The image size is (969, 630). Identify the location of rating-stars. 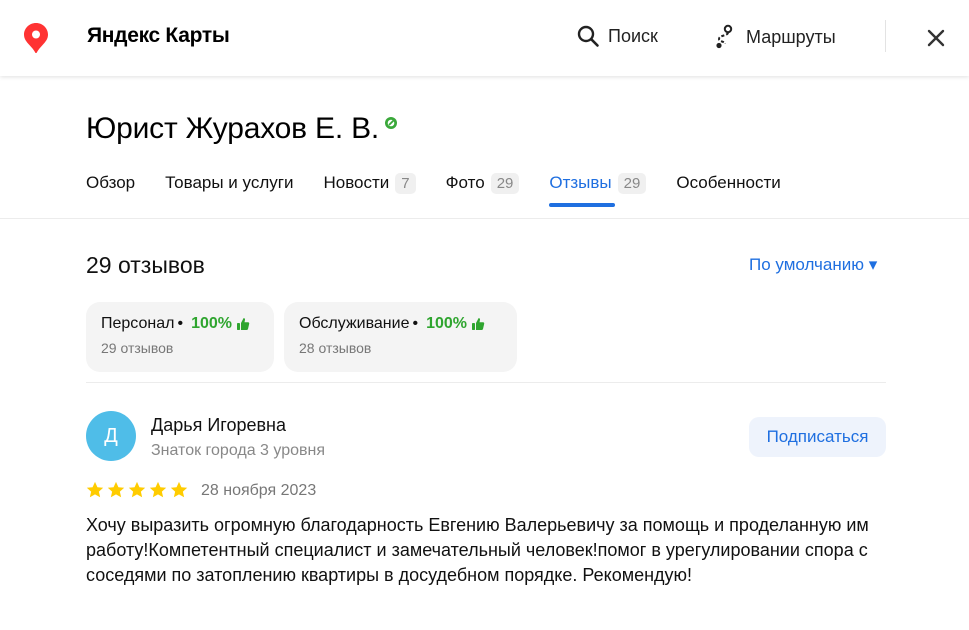
(137, 490).